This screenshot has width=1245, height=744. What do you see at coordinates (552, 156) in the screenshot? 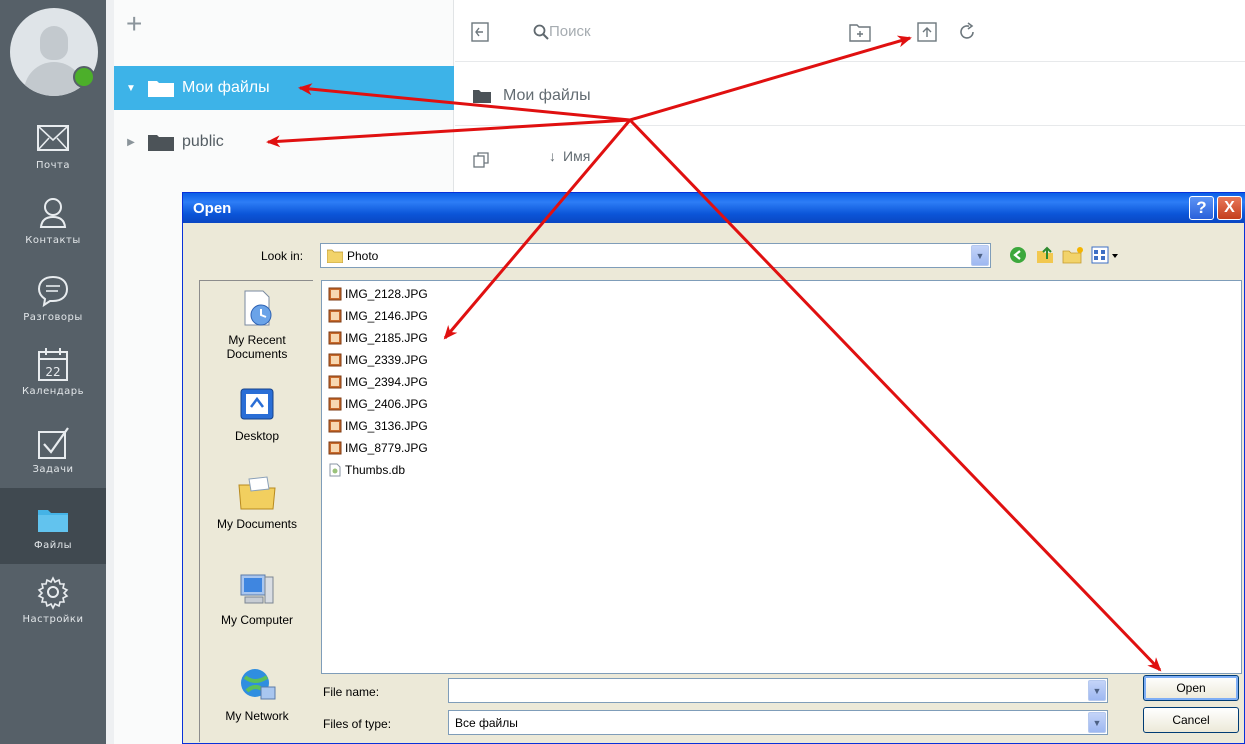
I see `sort-arrow-icon: ↓` at bounding box center [552, 156].